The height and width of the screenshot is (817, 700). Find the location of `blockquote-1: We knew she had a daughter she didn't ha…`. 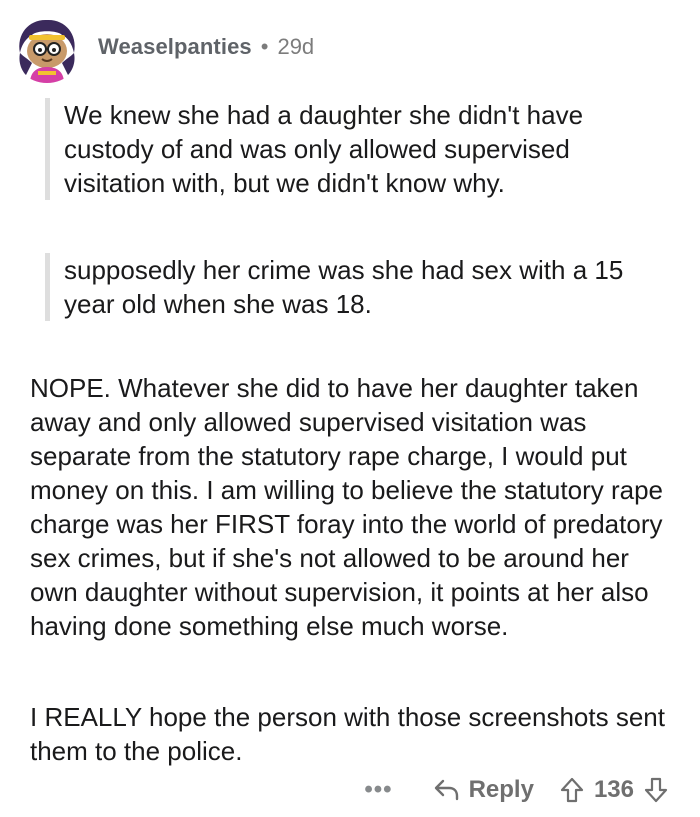

blockquote-1: We knew she had a daughter she didn't ha… is located at coordinates (359, 149).